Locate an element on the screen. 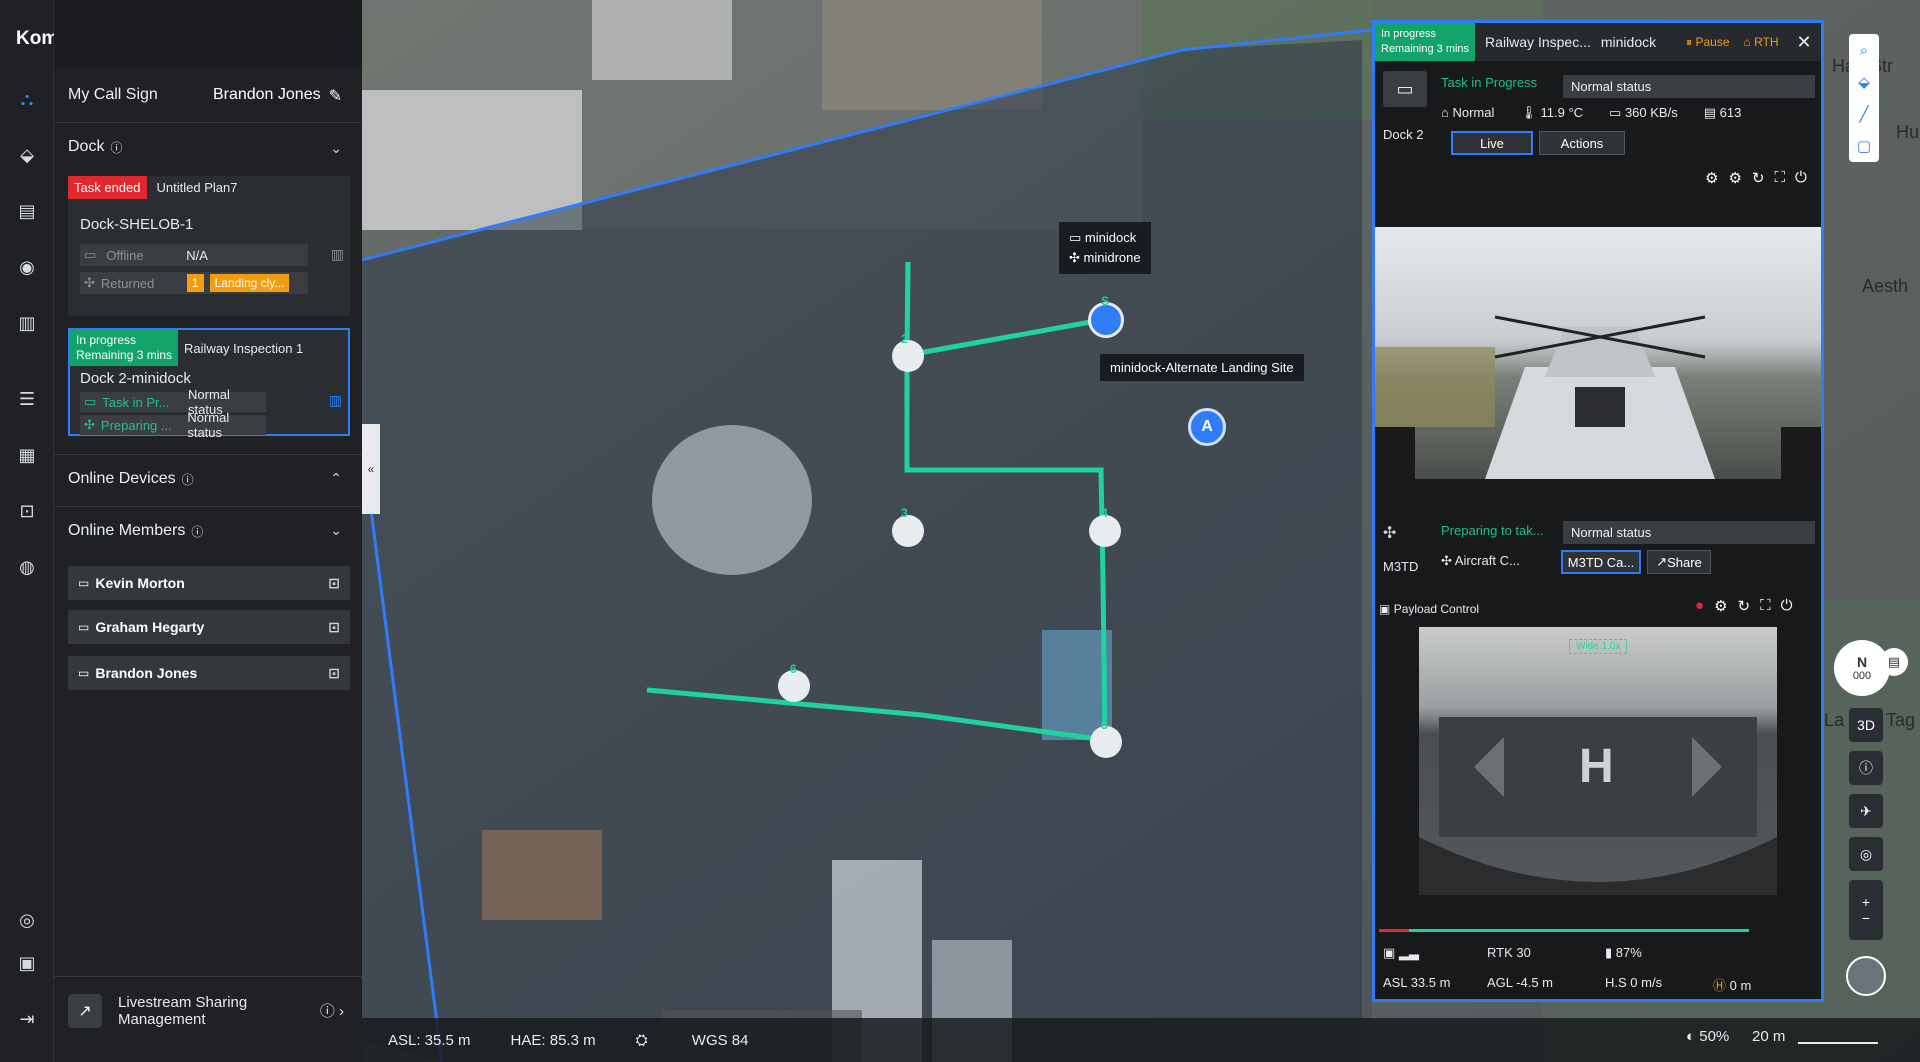 The image size is (1920, 1062). dock-name: Dock 2 is located at coordinates (1403, 134).